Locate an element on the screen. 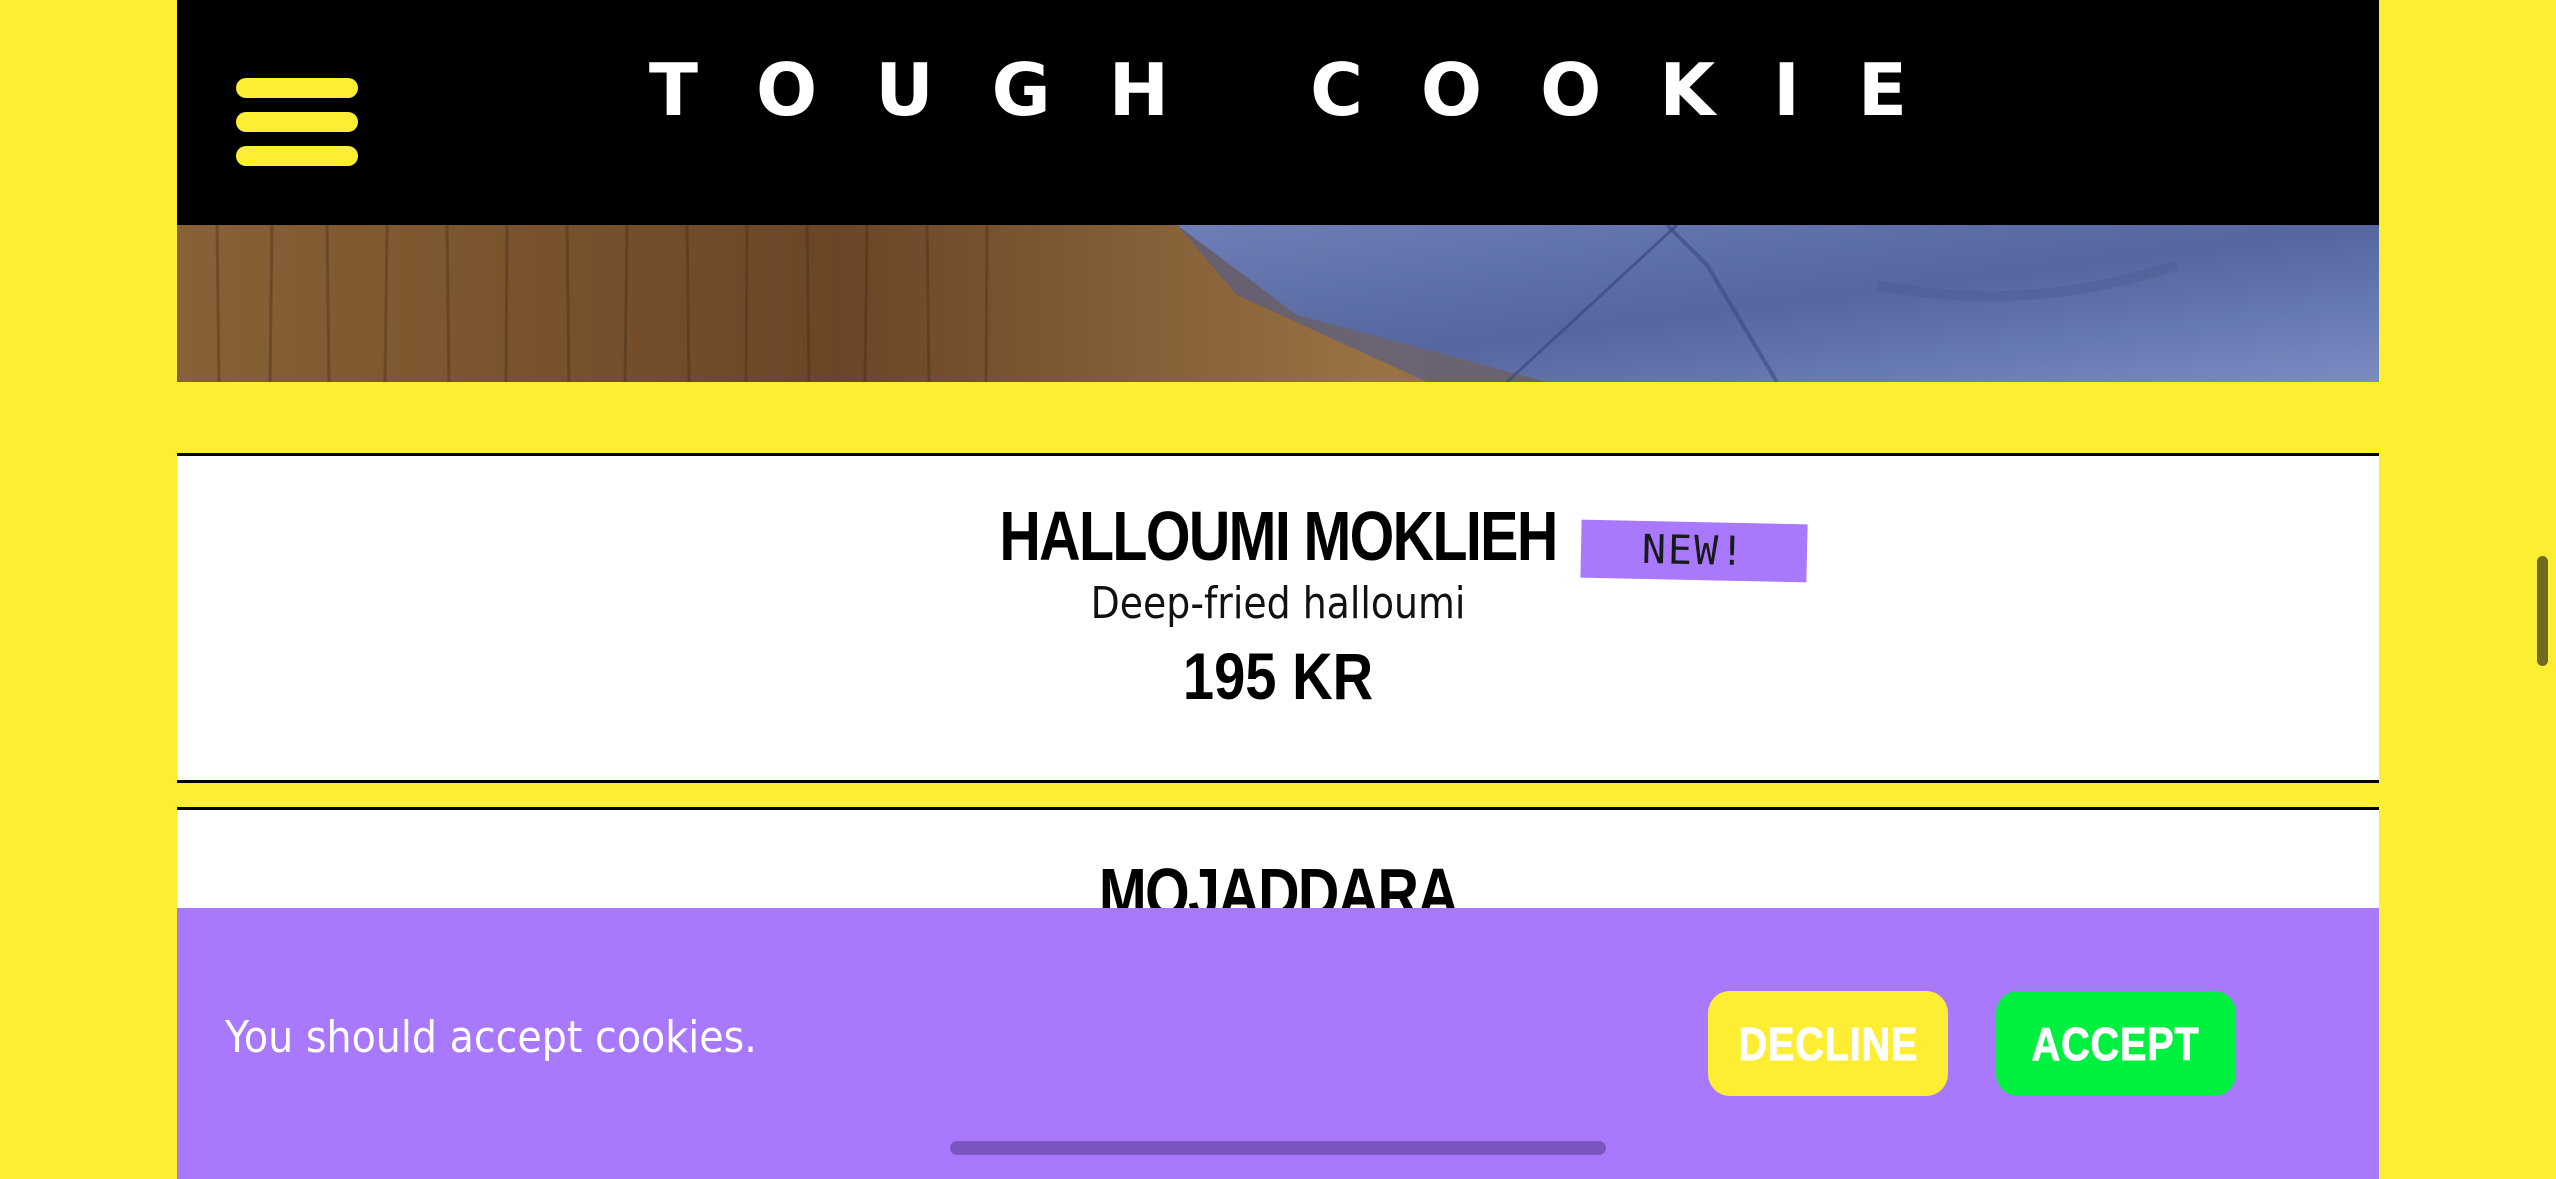 The image size is (2556, 1179). menu-item-description: Deep-fried halloumi is located at coordinates (1278, 603).